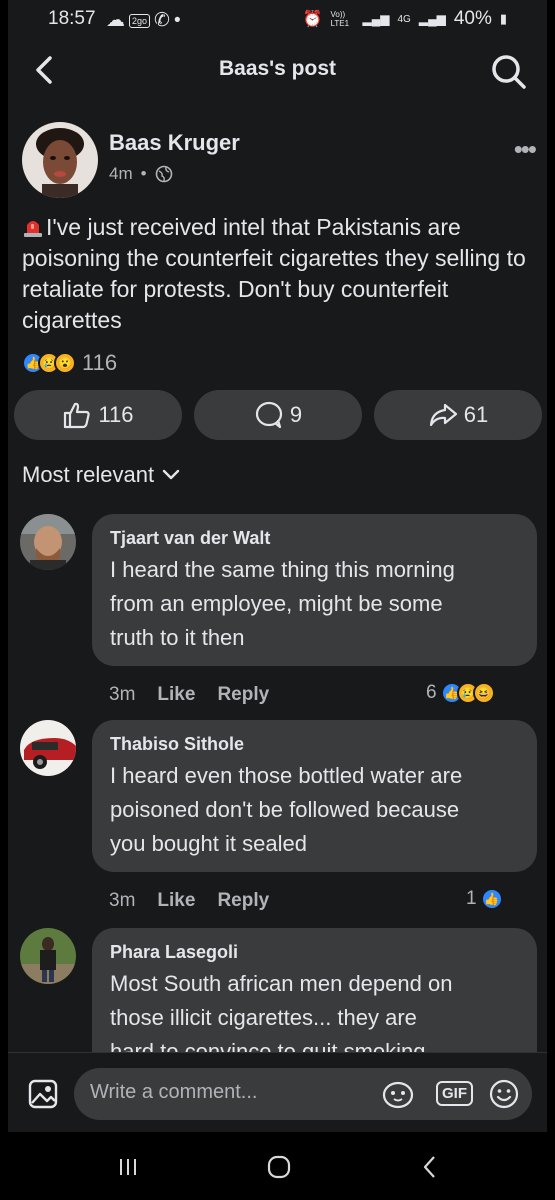 This screenshot has height=1200, width=555. What do you see at coordinates (286, 775) in the screenshot?
I see `comment-line: I heard even those bottled water are` at bounding box center [286, 775].